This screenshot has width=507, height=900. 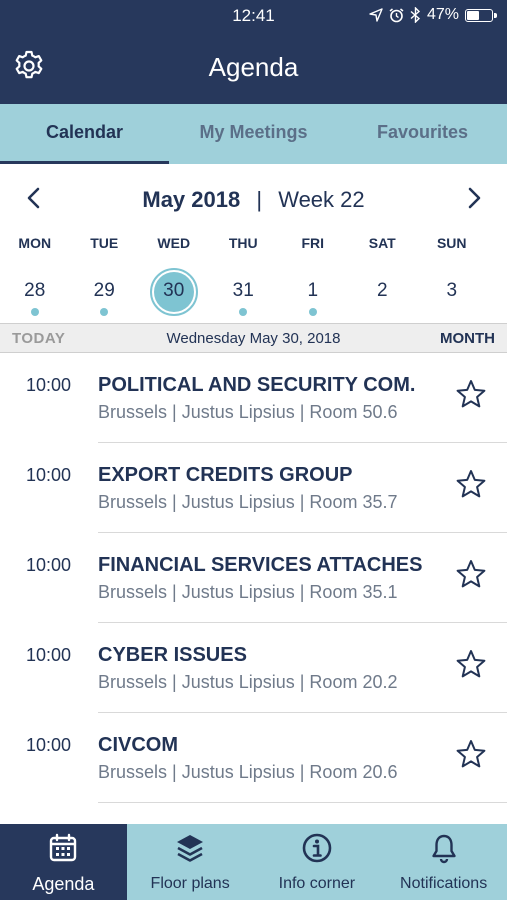 I want to click on bell-icon, so click(x=443, y=849).